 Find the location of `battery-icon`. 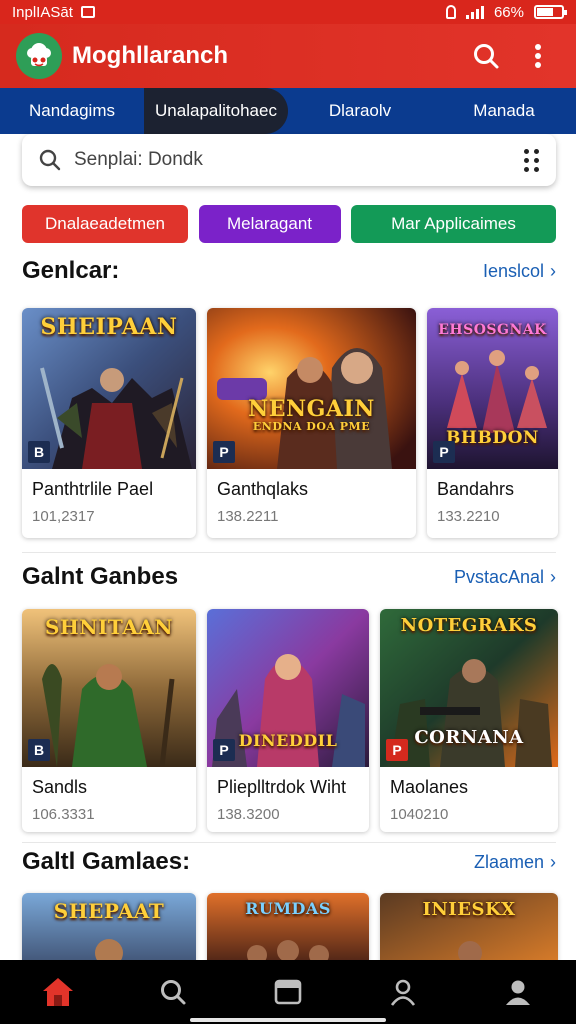

battery-icon is located at coordinates (550, 12).